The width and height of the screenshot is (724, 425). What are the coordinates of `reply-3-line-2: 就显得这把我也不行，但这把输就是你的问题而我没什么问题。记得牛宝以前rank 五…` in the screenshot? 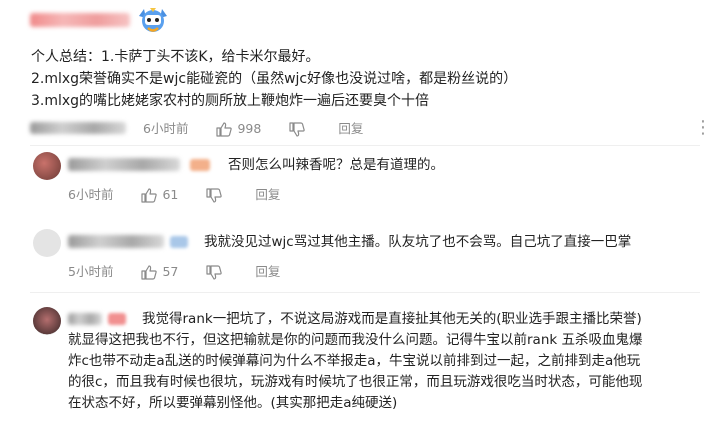 It's located at (355, 340).